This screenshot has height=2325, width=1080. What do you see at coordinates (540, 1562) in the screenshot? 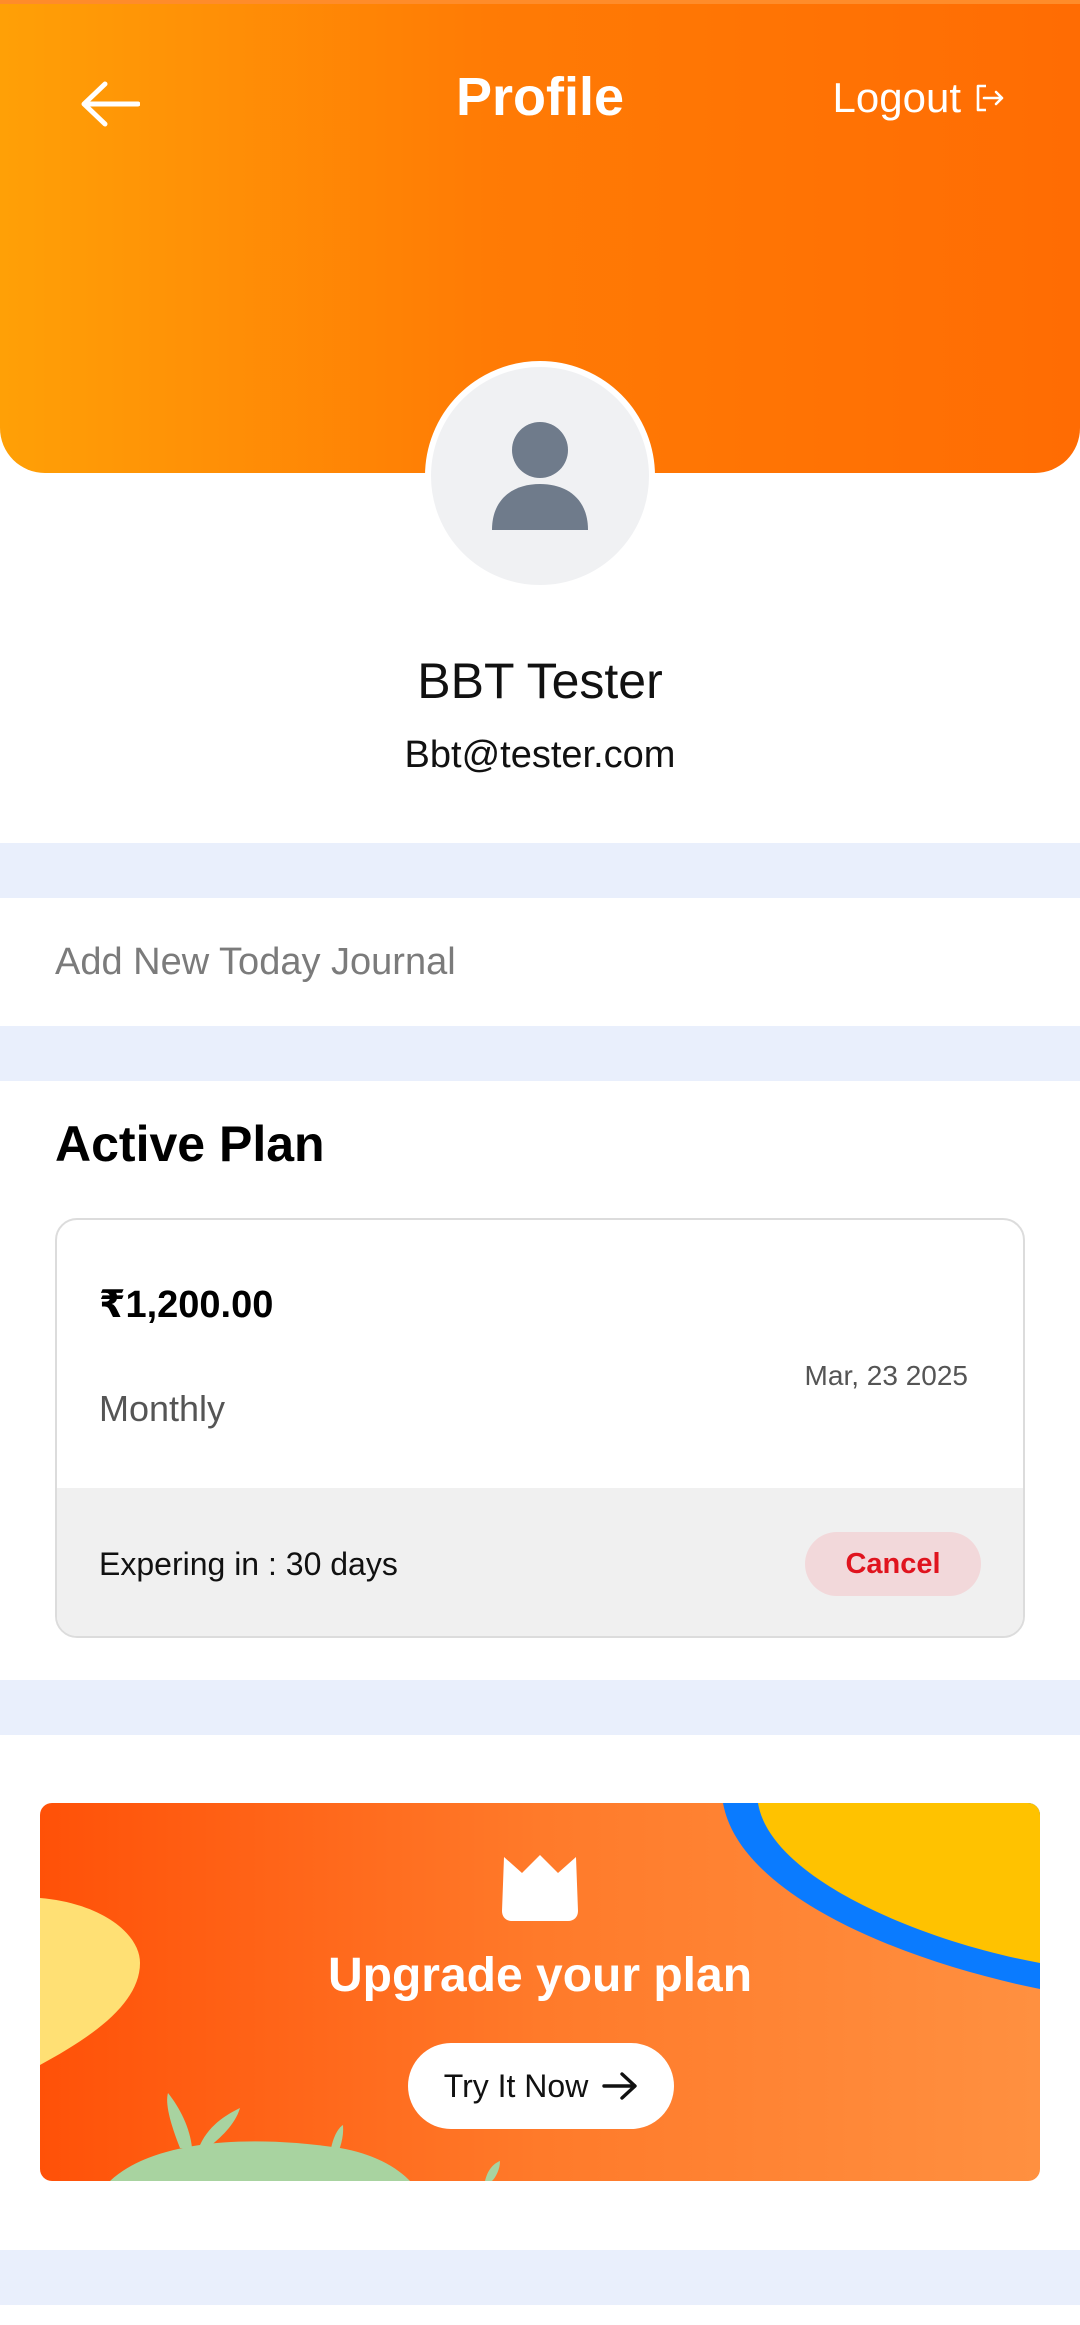
I see `plan-card-footer: Expering in : 30 days Cancel` at bounding box center [540, 1562].